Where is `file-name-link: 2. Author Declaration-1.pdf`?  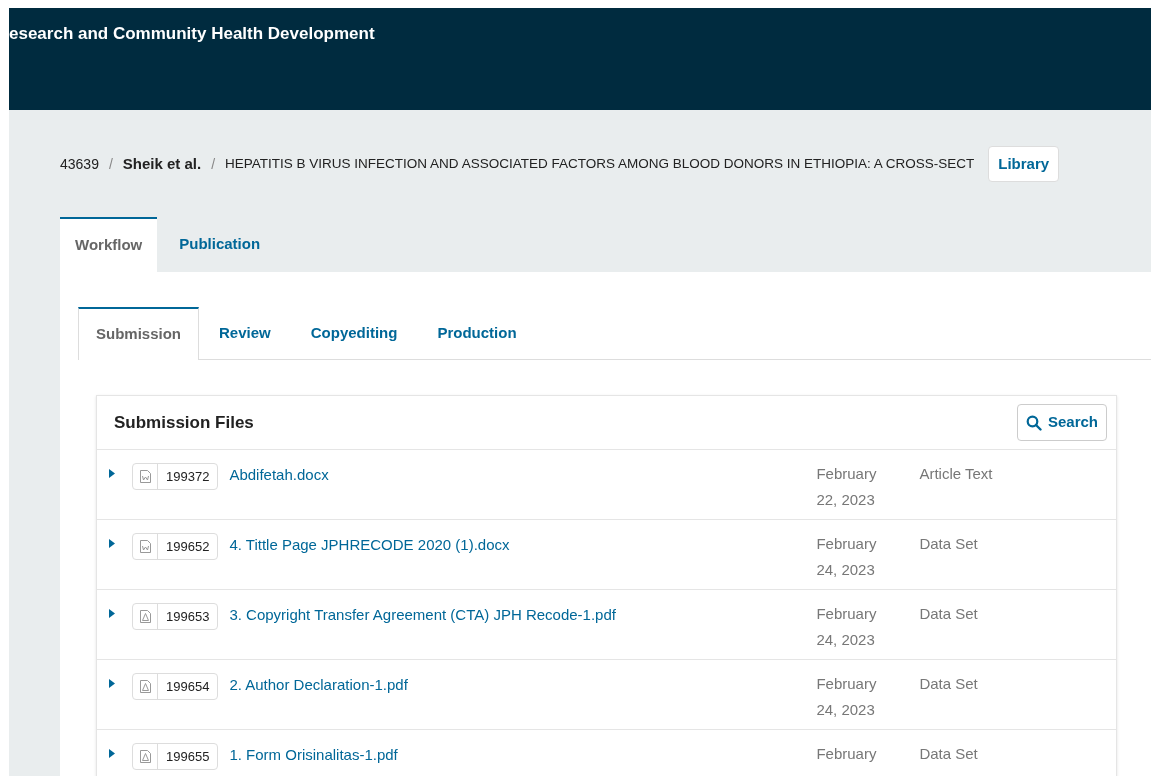
file-name-link: 2. Author Declaration-1.pdf is located at coordinates (523, 685).